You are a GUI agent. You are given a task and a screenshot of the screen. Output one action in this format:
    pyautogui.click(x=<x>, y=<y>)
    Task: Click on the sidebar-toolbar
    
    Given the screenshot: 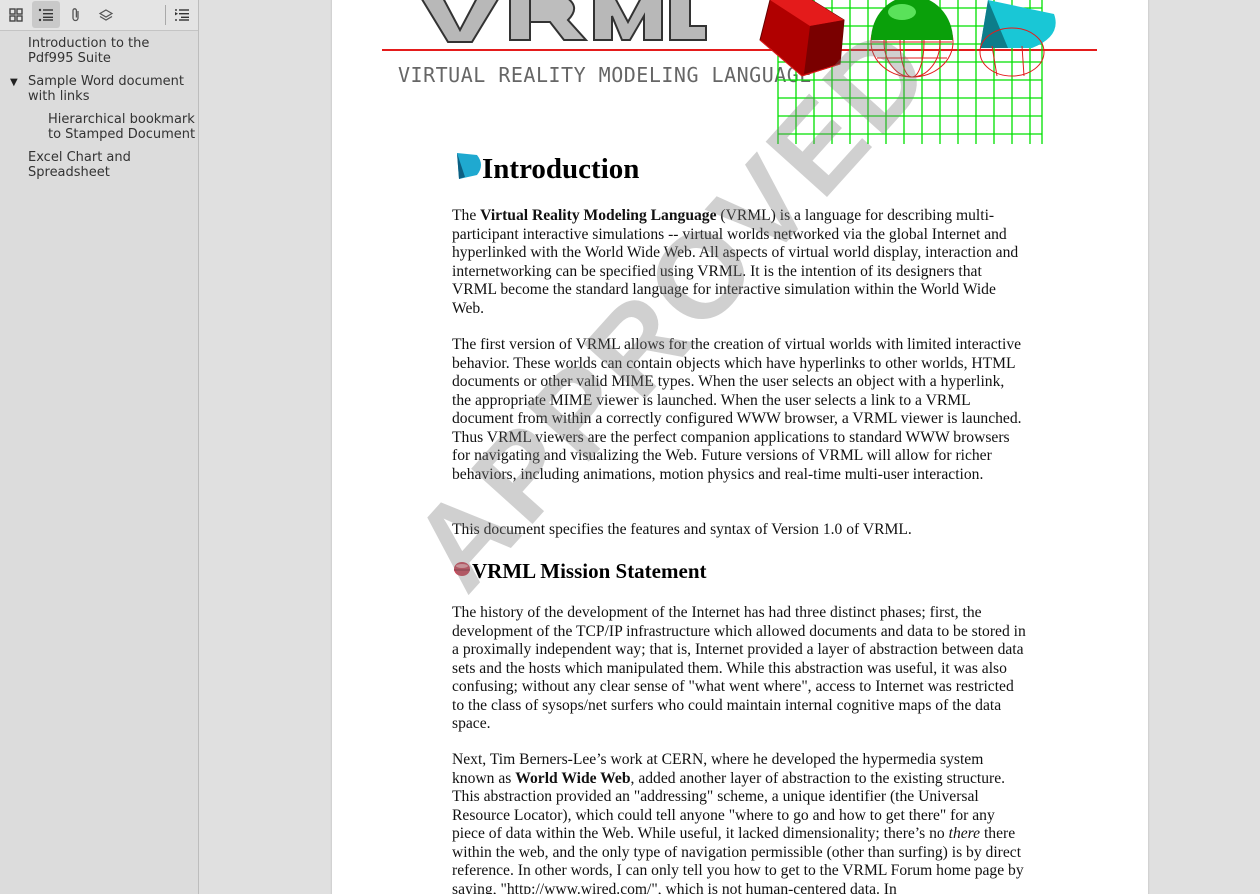 What is the action you would take?
    pyautogui.click(x=99, y=15)
    